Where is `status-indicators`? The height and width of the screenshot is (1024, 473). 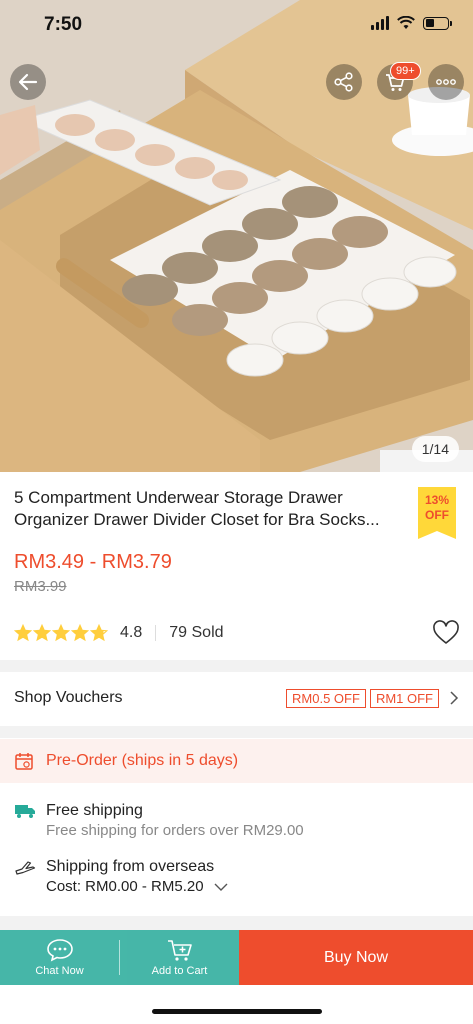 status-indicators is located at coordinates (411, 23).